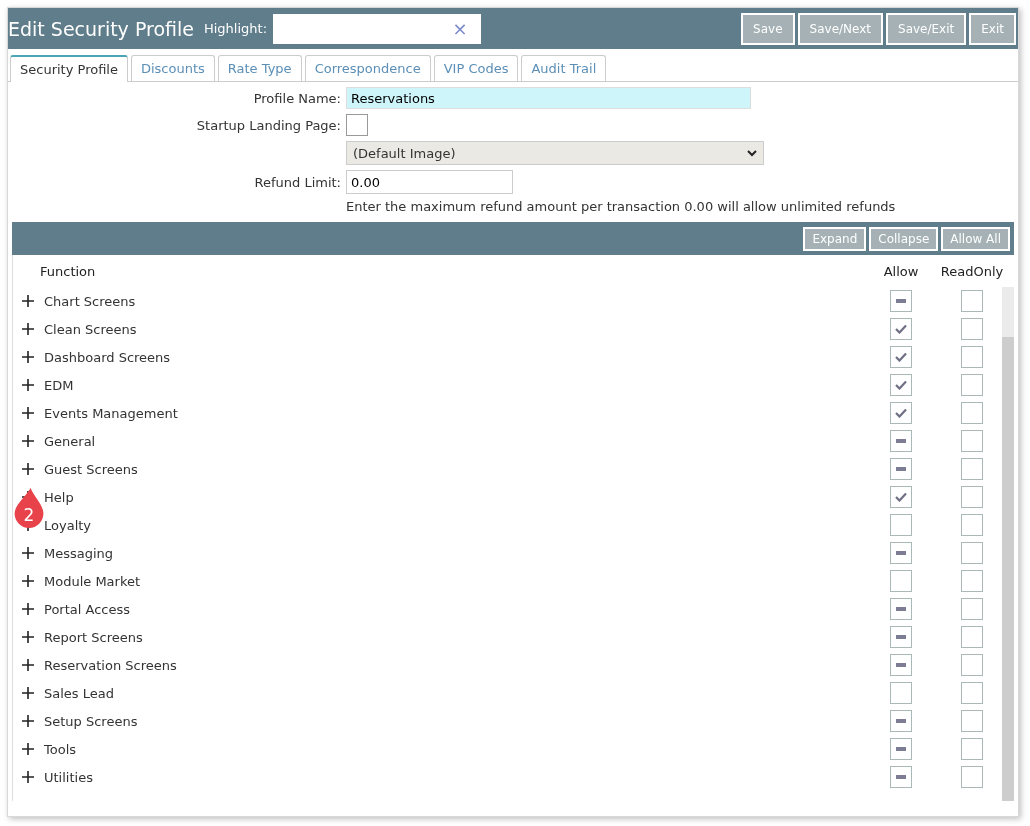 This screenshot has width=1030, height=826. Describe the element at coordinates (367, 68) in the screenshot. I see `tab: Correspondence` at that location.